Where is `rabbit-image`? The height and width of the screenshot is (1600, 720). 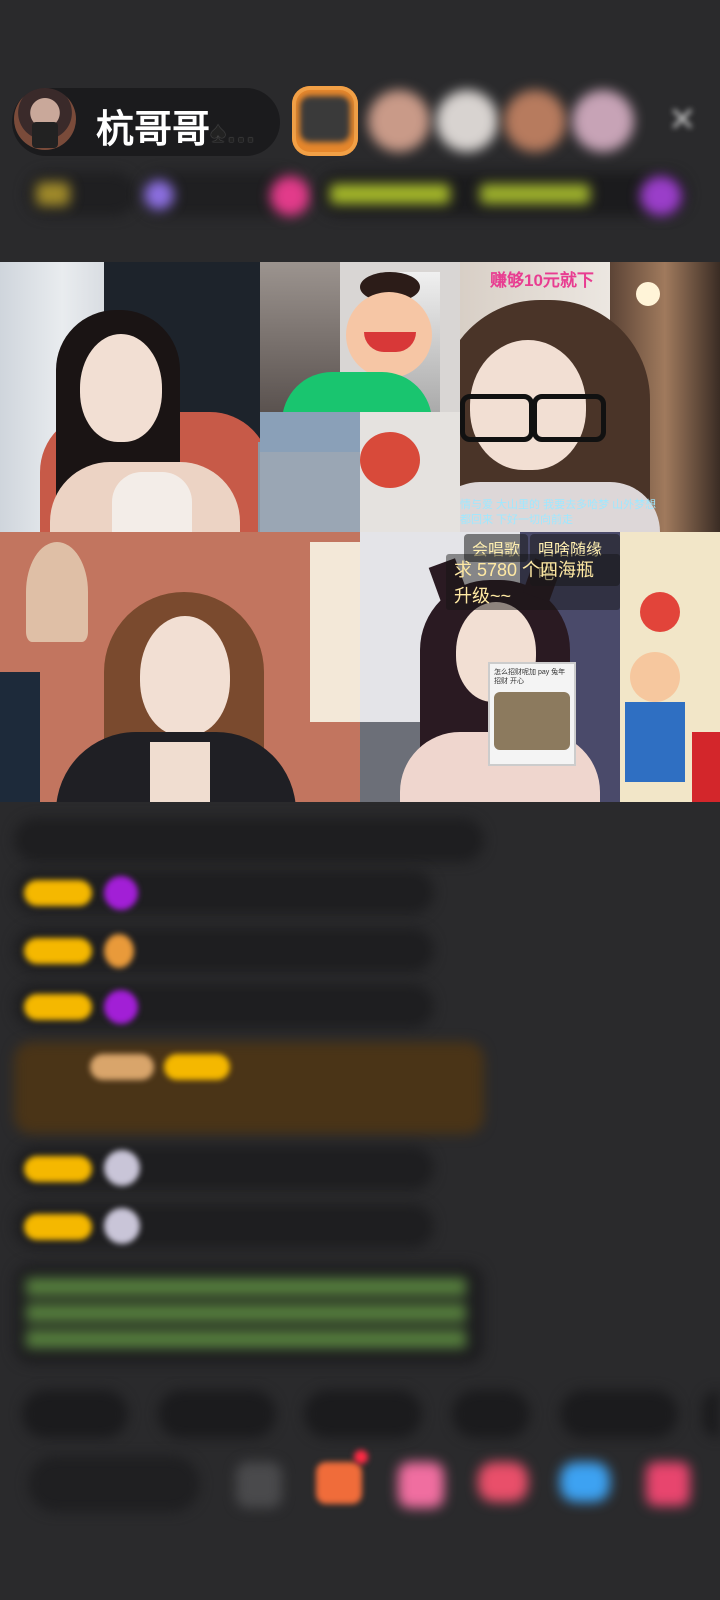 rabbit-image is located at coordinates (532, 721).